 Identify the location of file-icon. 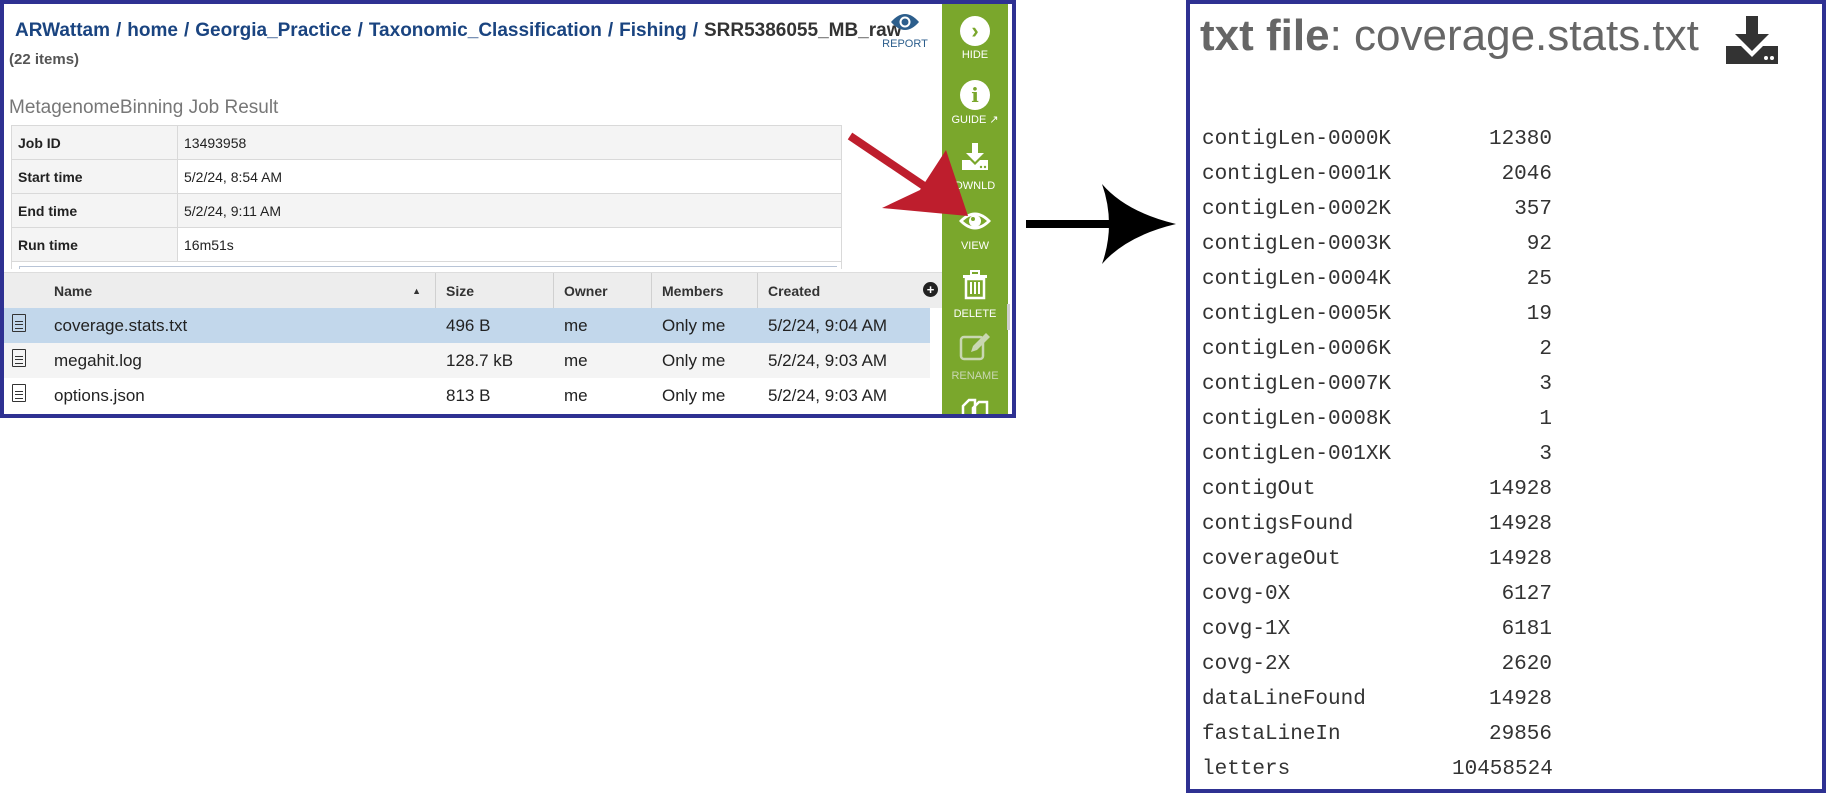
(19, 358).